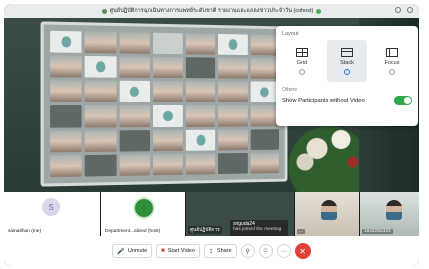 This screenshot has height=269, width=429. Describe the element at coordinates (398, 10) in the screenshot. I see `participants-icon` at that location.